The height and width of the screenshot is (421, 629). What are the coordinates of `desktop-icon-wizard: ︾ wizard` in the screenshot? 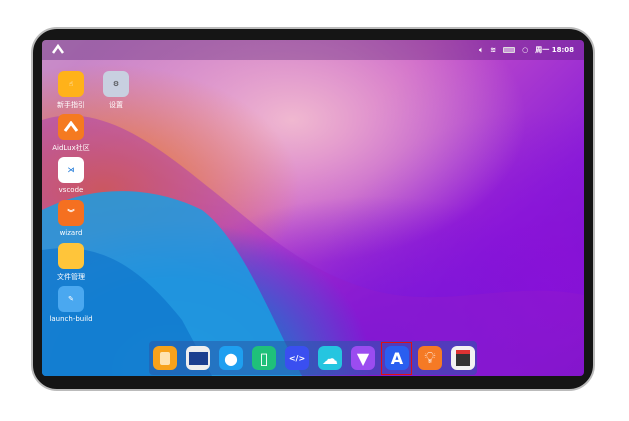 It's located at (72, 218).